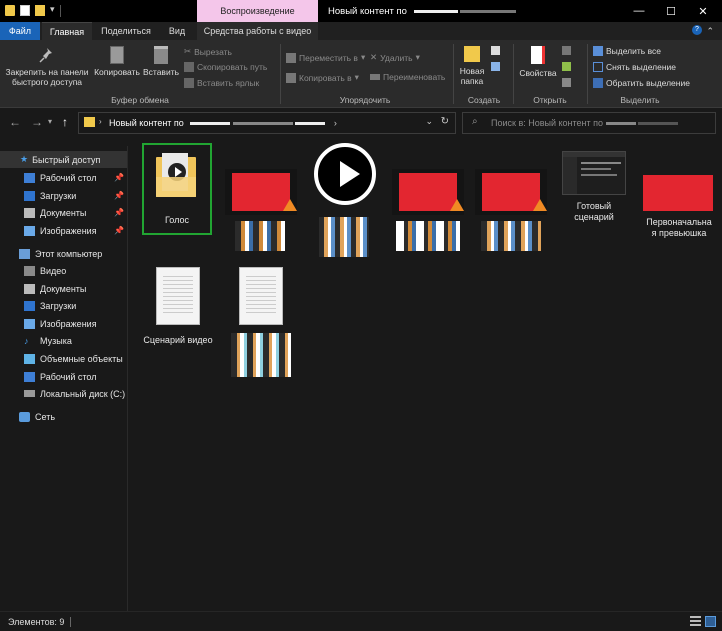 The image size is (722, 631). I want to click on sidebar-item-documents: Документы 📌, so click(63, 212).